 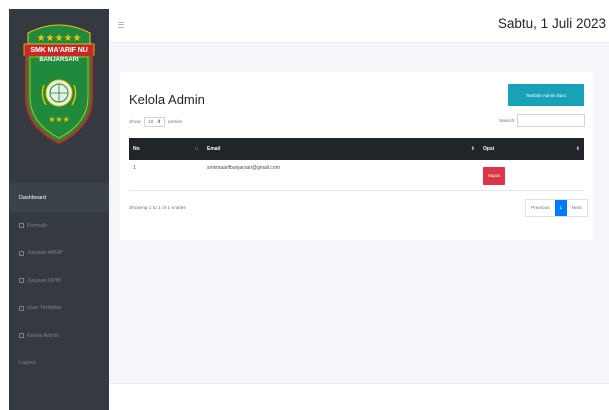 I want to click on column-header-opsi: Opsi ⬍, so click(x=531, y=149).